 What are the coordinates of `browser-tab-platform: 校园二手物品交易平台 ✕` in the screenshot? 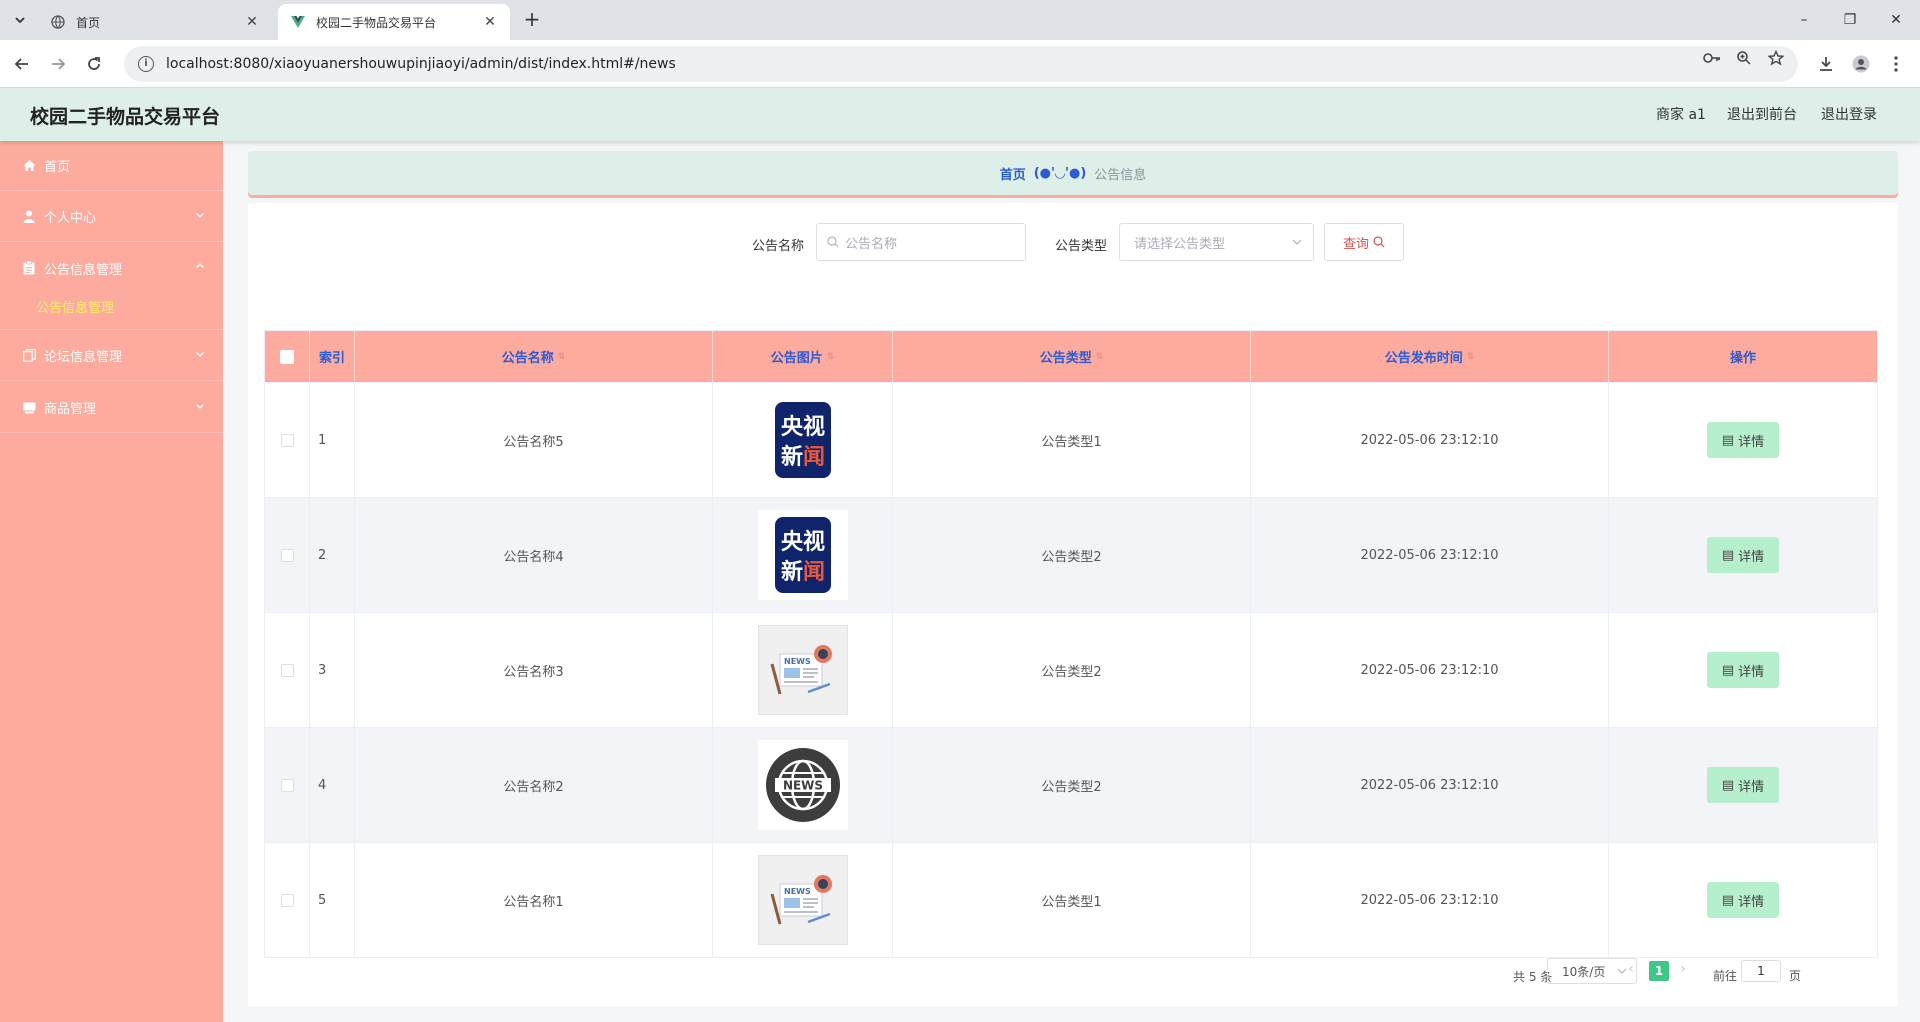 It's located at (394, 22).